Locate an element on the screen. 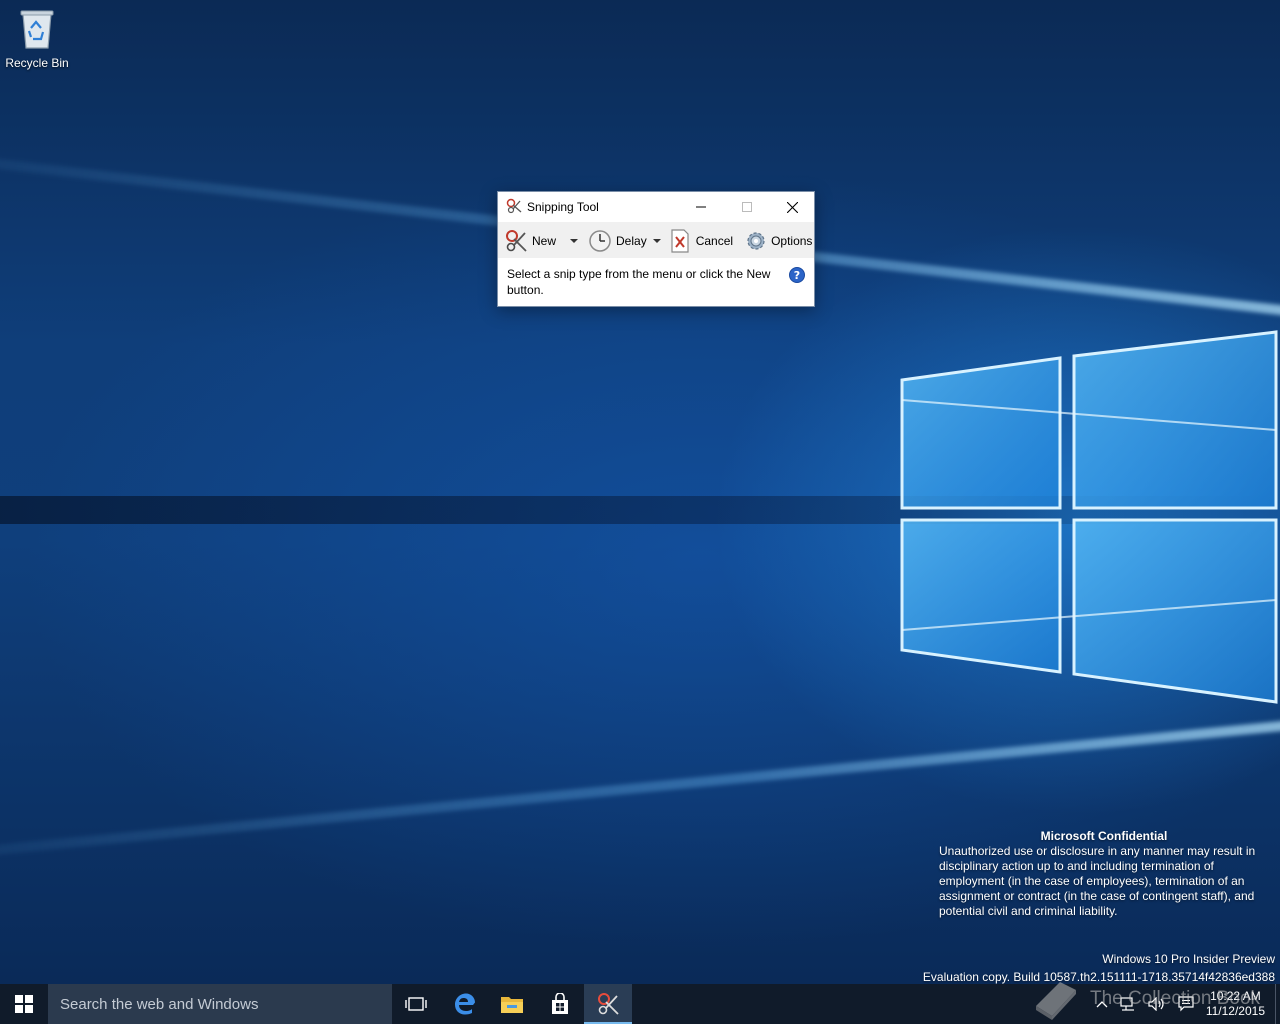  close-button is located at coordinates (792, 207).